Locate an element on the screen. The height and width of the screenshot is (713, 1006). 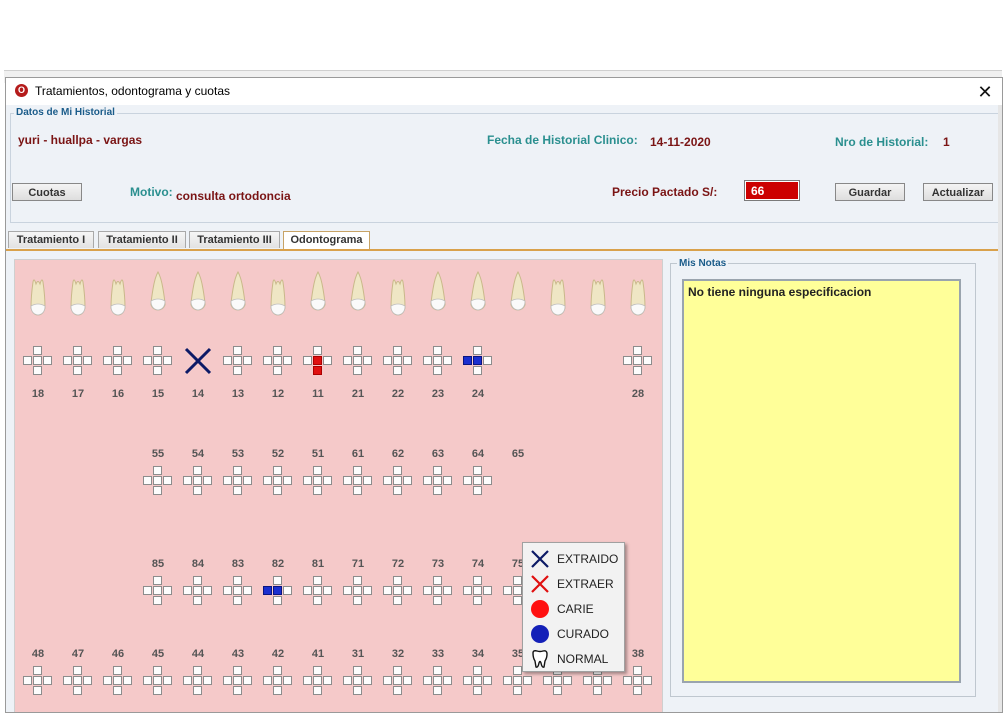
menu-item-extraido: EXTRAIDO is located at coordinates (573, 558).